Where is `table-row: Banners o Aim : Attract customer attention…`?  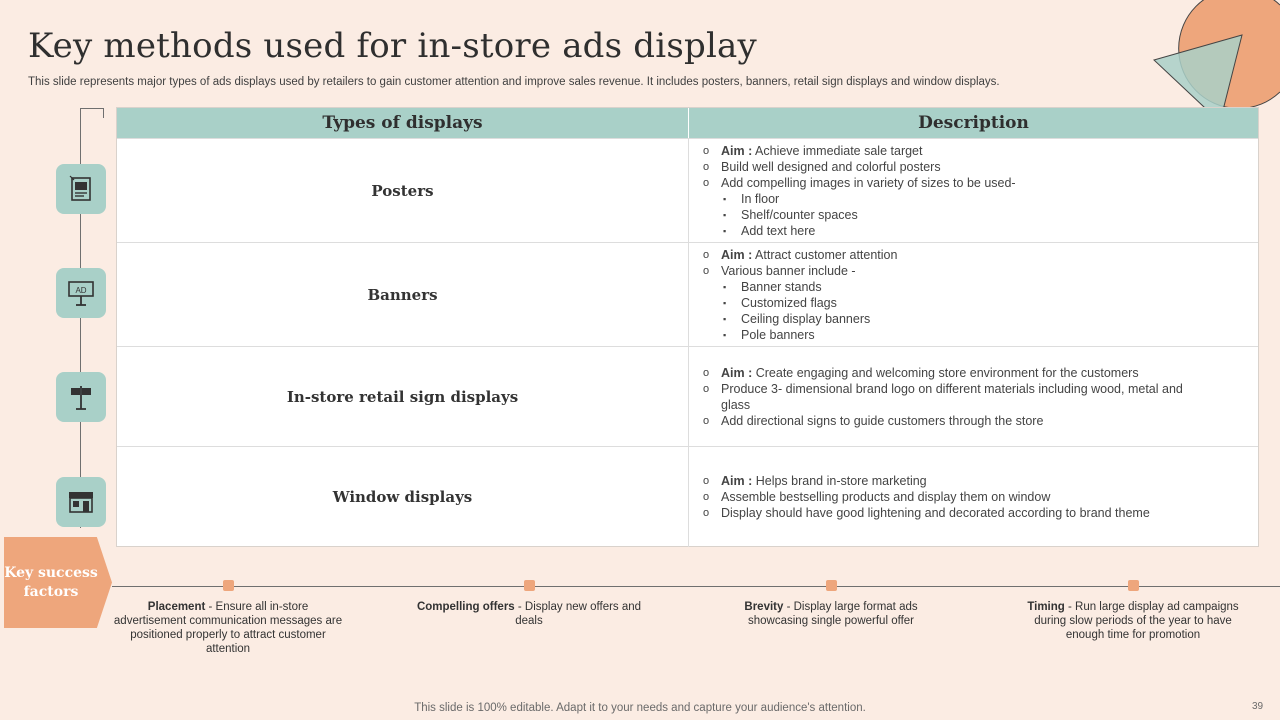
table-row: Banners o Aim : Attract customer attention… is located at coordinates (687, 294).